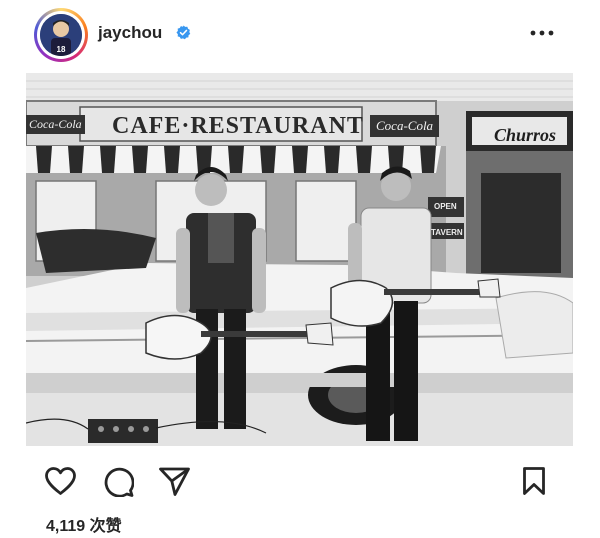  What do you see at coordinates (447, 232) in the screenshot?
I see `tavern-sign: TAVERN` at bounding box center [447, 232].